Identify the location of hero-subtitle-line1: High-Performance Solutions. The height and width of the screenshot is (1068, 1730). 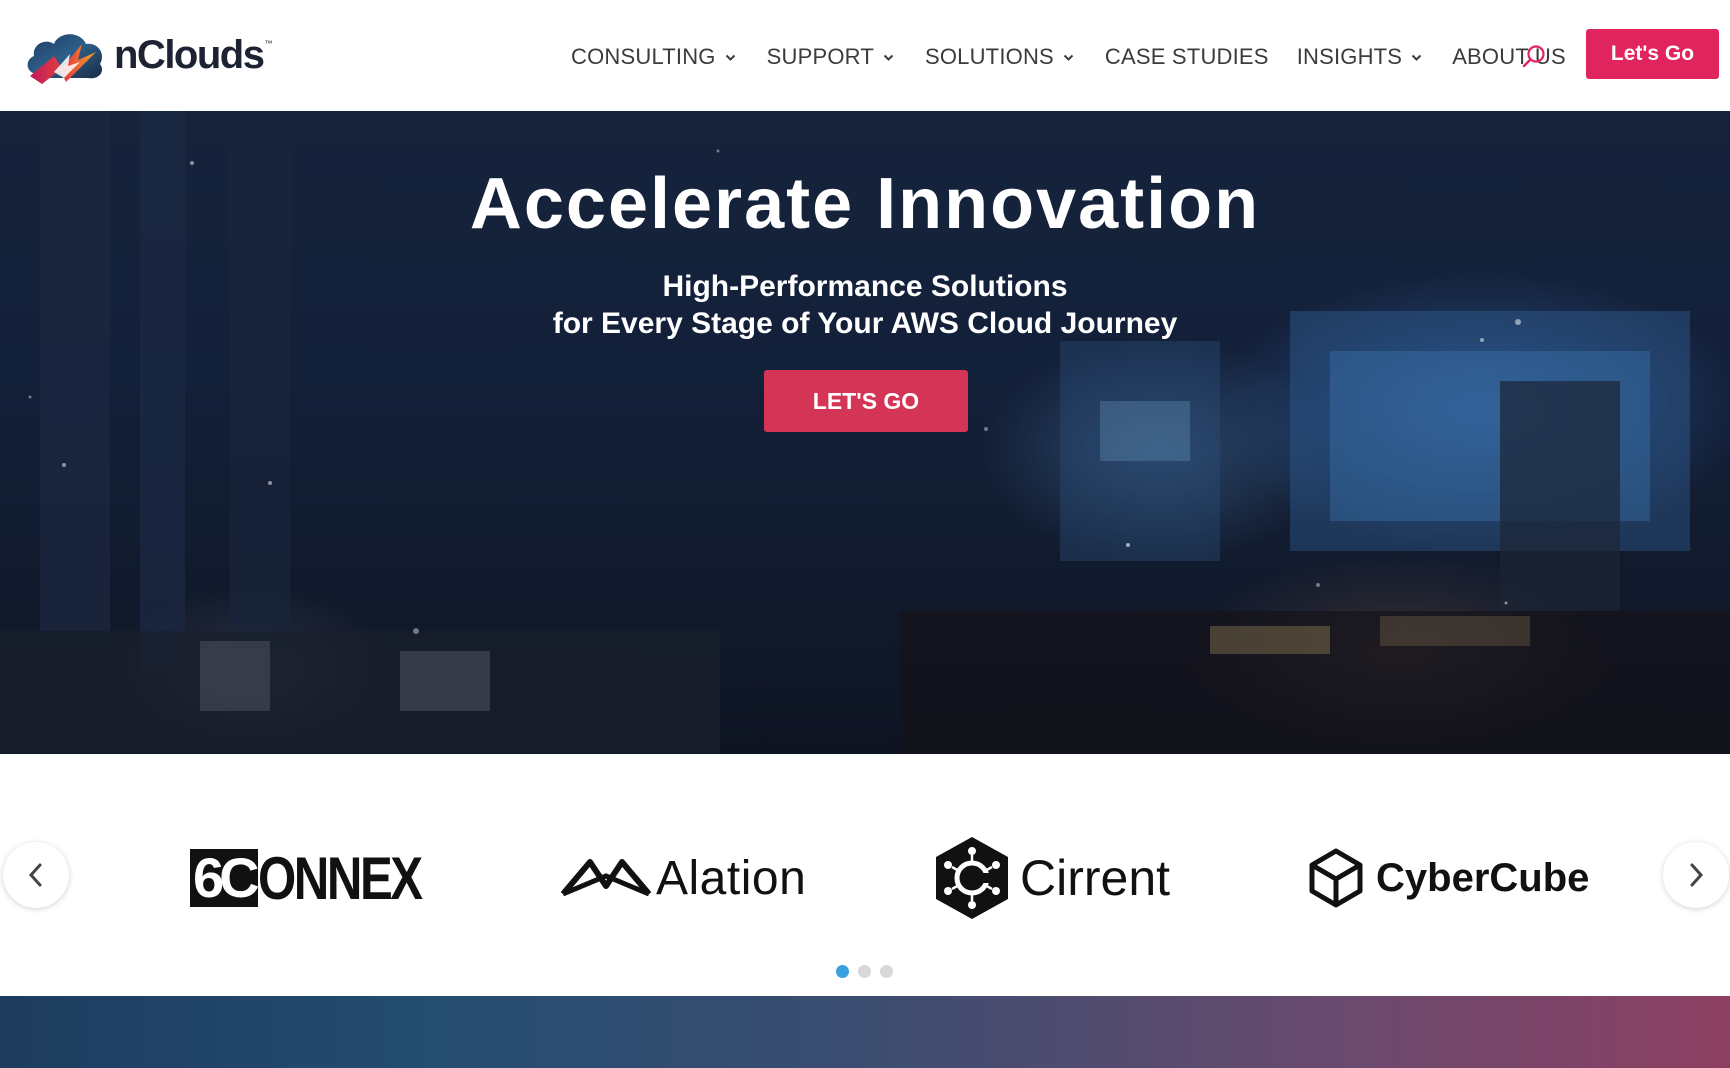
(865, 286).